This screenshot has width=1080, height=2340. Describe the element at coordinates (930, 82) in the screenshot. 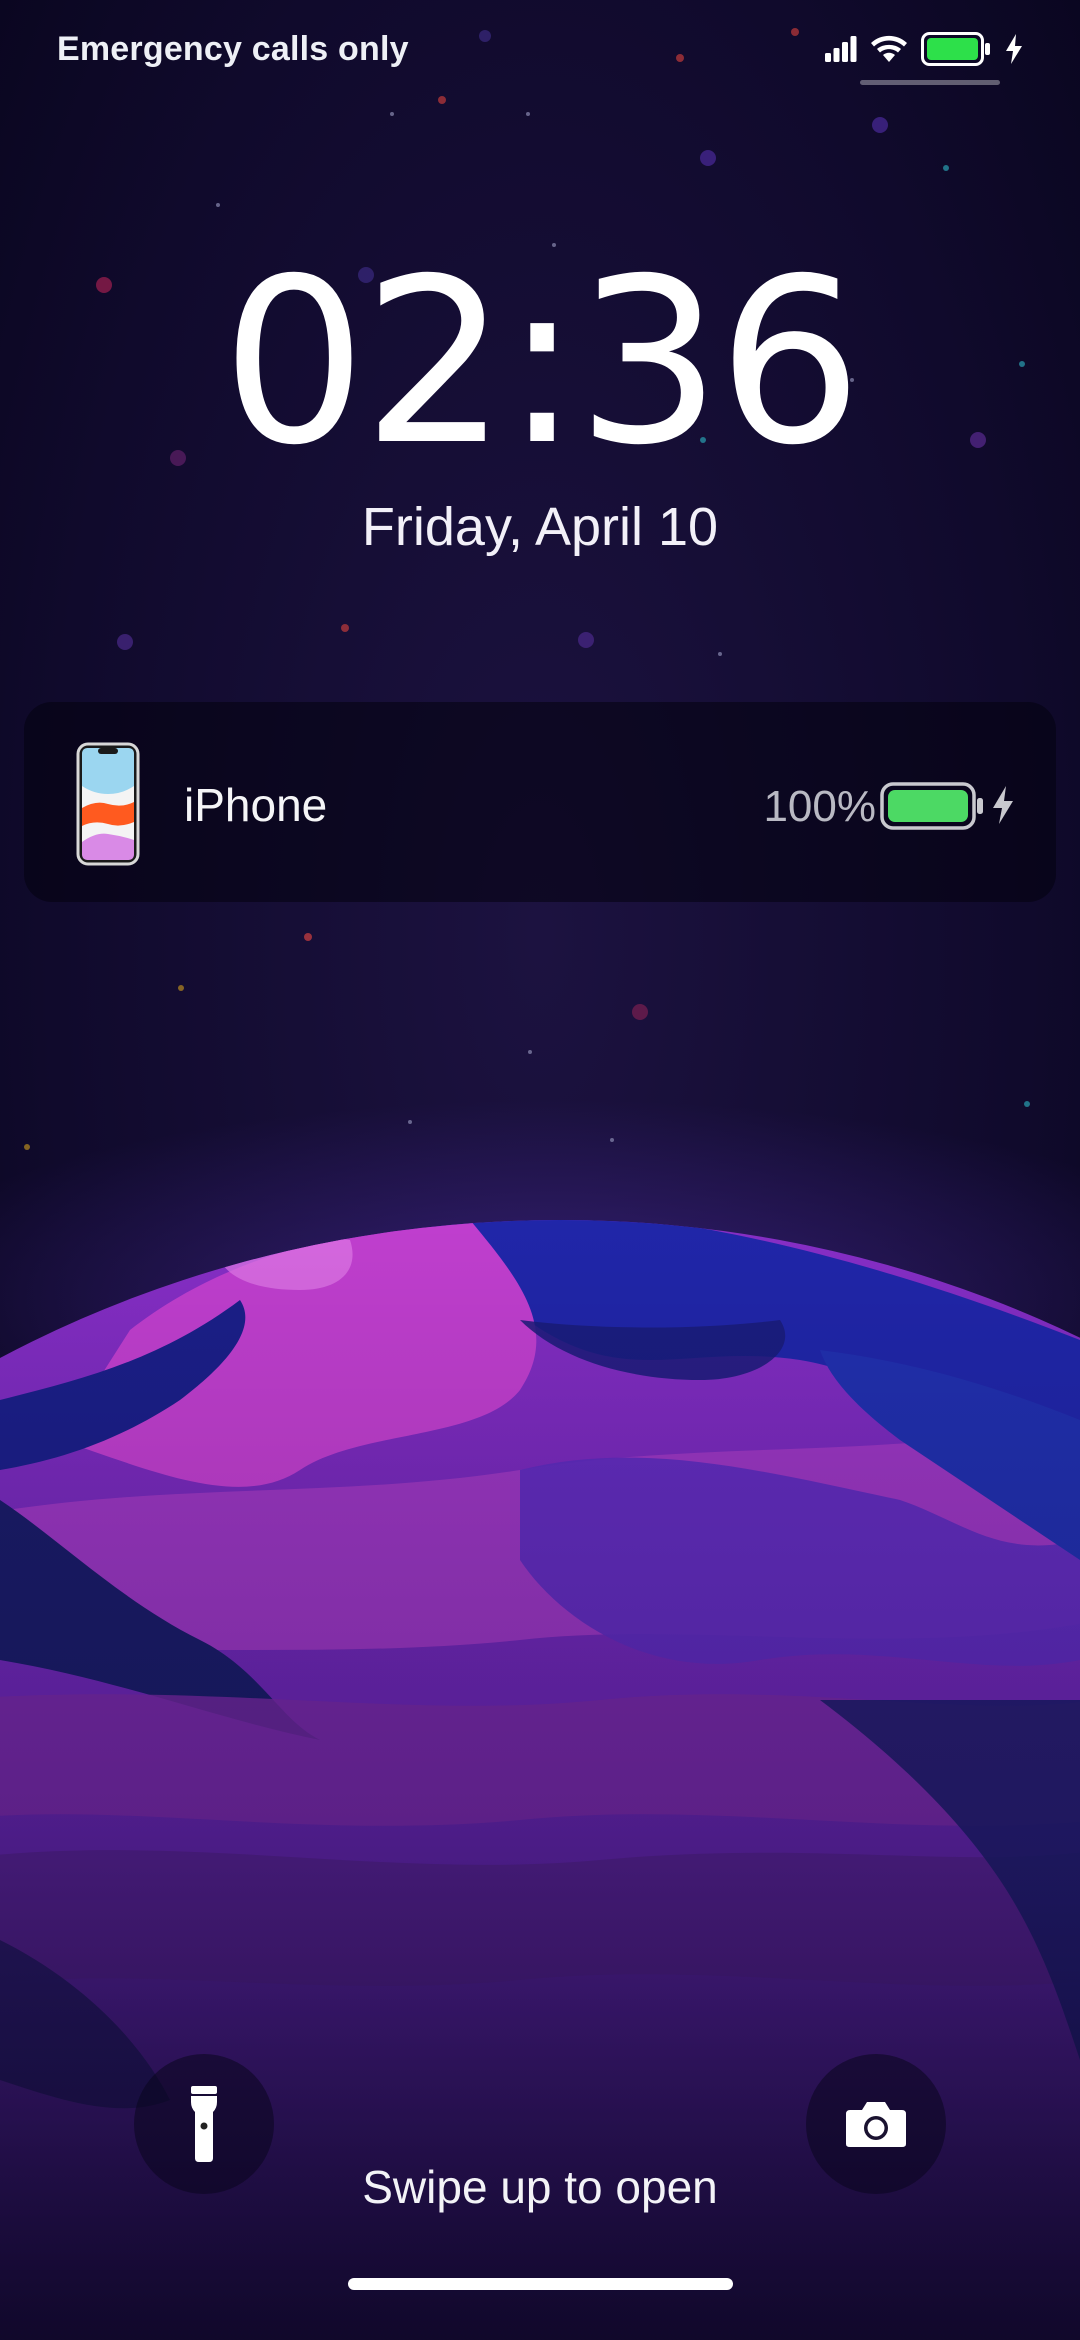

I see `status-bar-indicator` at that location.